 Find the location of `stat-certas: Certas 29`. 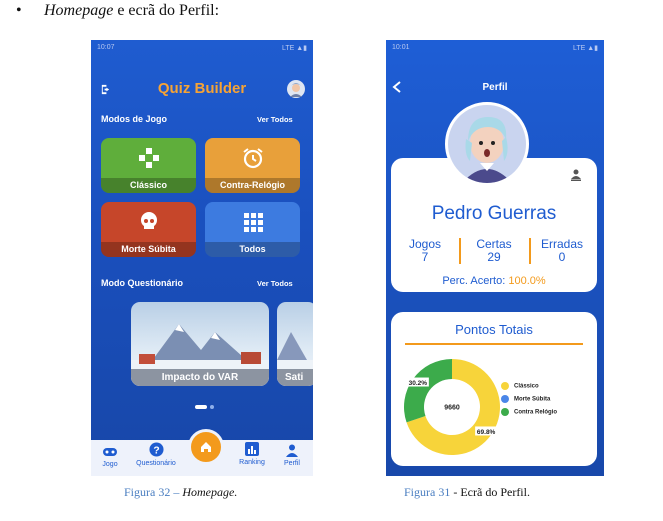

stat-certas: Certas 29 is located at coordinates (494, 251).